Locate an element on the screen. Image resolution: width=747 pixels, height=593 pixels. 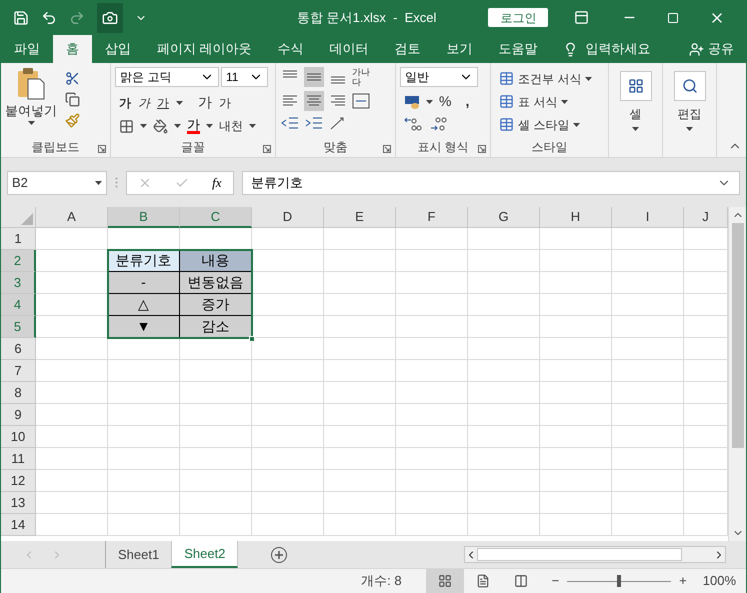
ribbon-tab: 삽입 is located at coordinates (118, 49).